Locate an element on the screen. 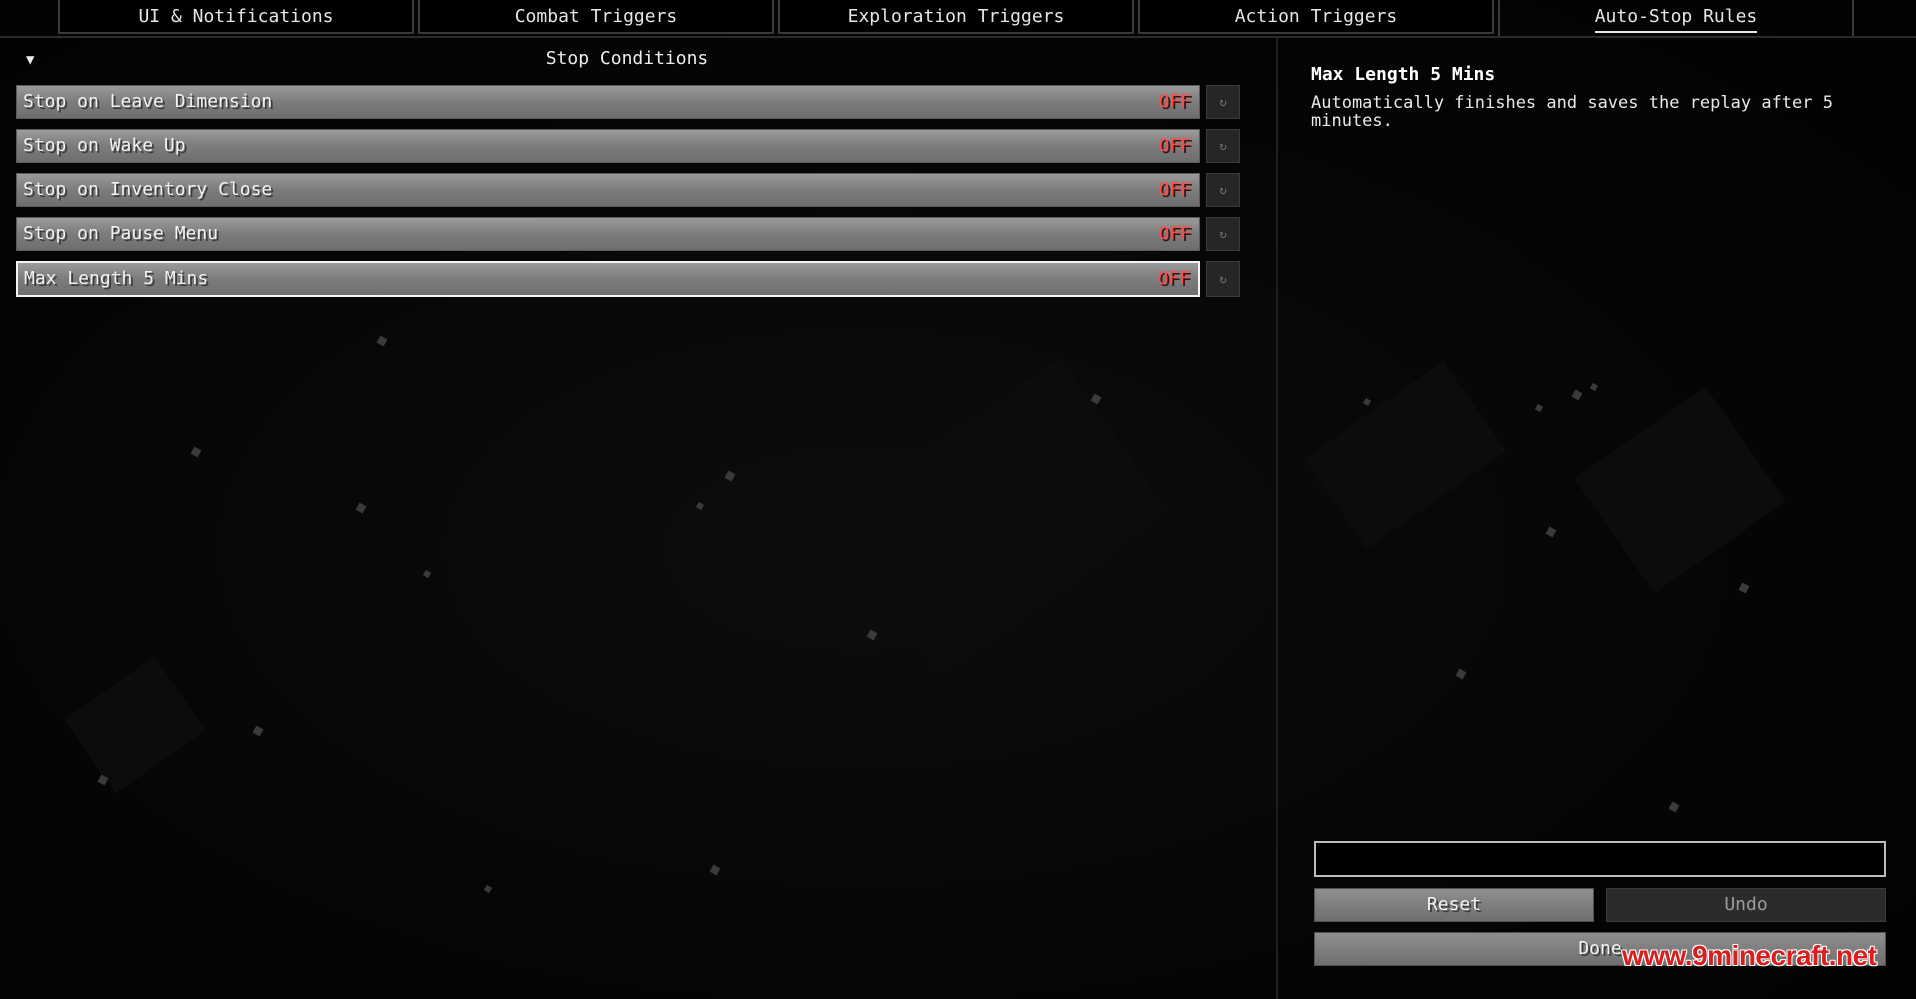  tab-label: UI & Notifications is located at coordinates (236, 16).